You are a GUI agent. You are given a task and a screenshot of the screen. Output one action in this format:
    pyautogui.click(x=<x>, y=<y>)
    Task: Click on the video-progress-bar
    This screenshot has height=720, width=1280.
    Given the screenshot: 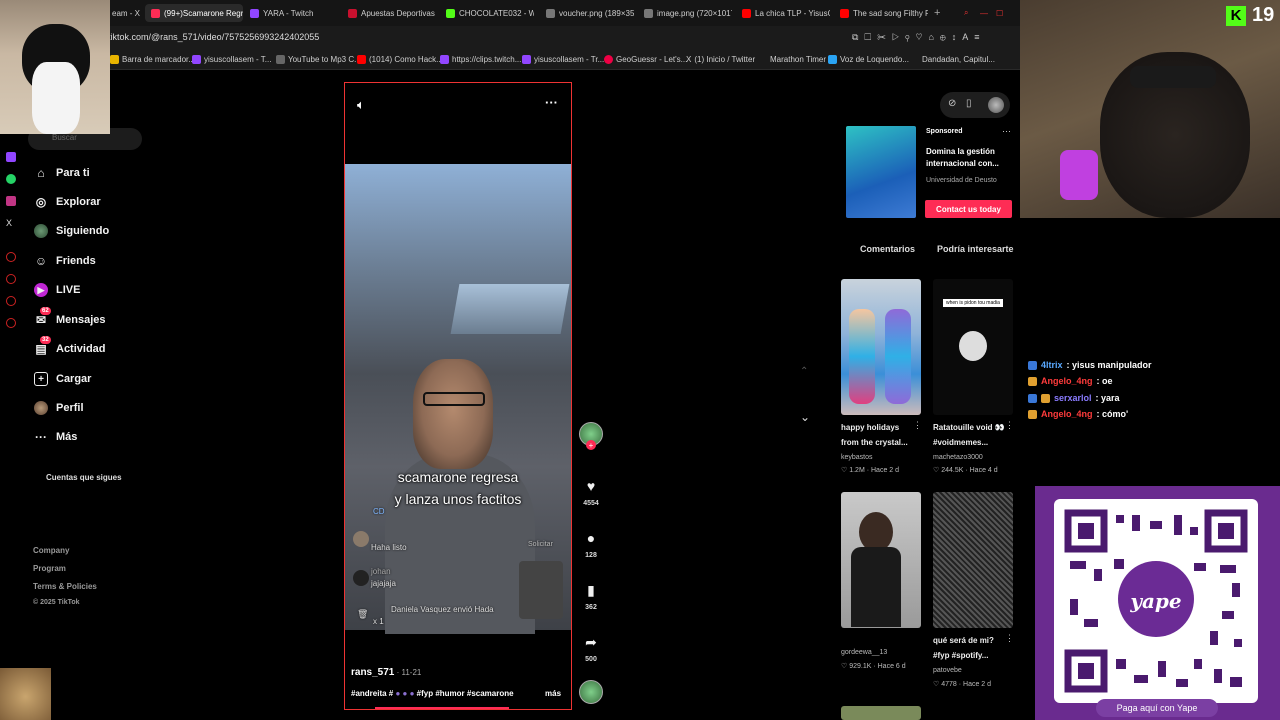 What is the action you would take?
    pyautogui.click(x=442, y=708)
    